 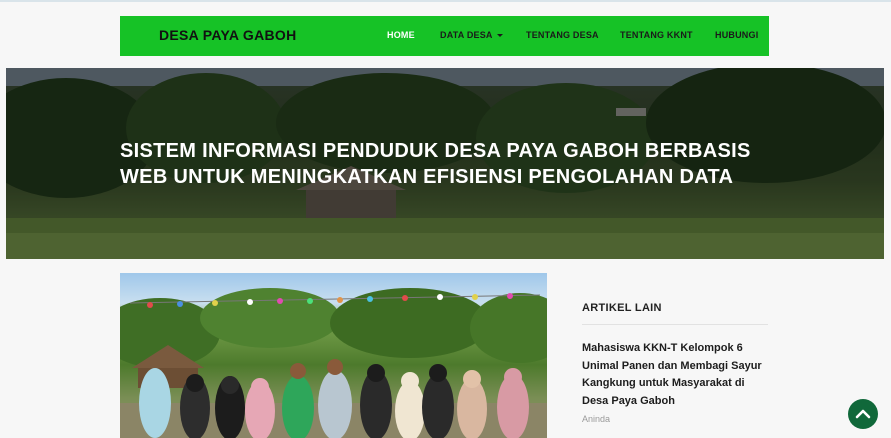 What do you see at coordinates (228, 35) in the screenshot?
I see `brand-link: DESA PAYA GABOH` at bounding box center [228, 35].